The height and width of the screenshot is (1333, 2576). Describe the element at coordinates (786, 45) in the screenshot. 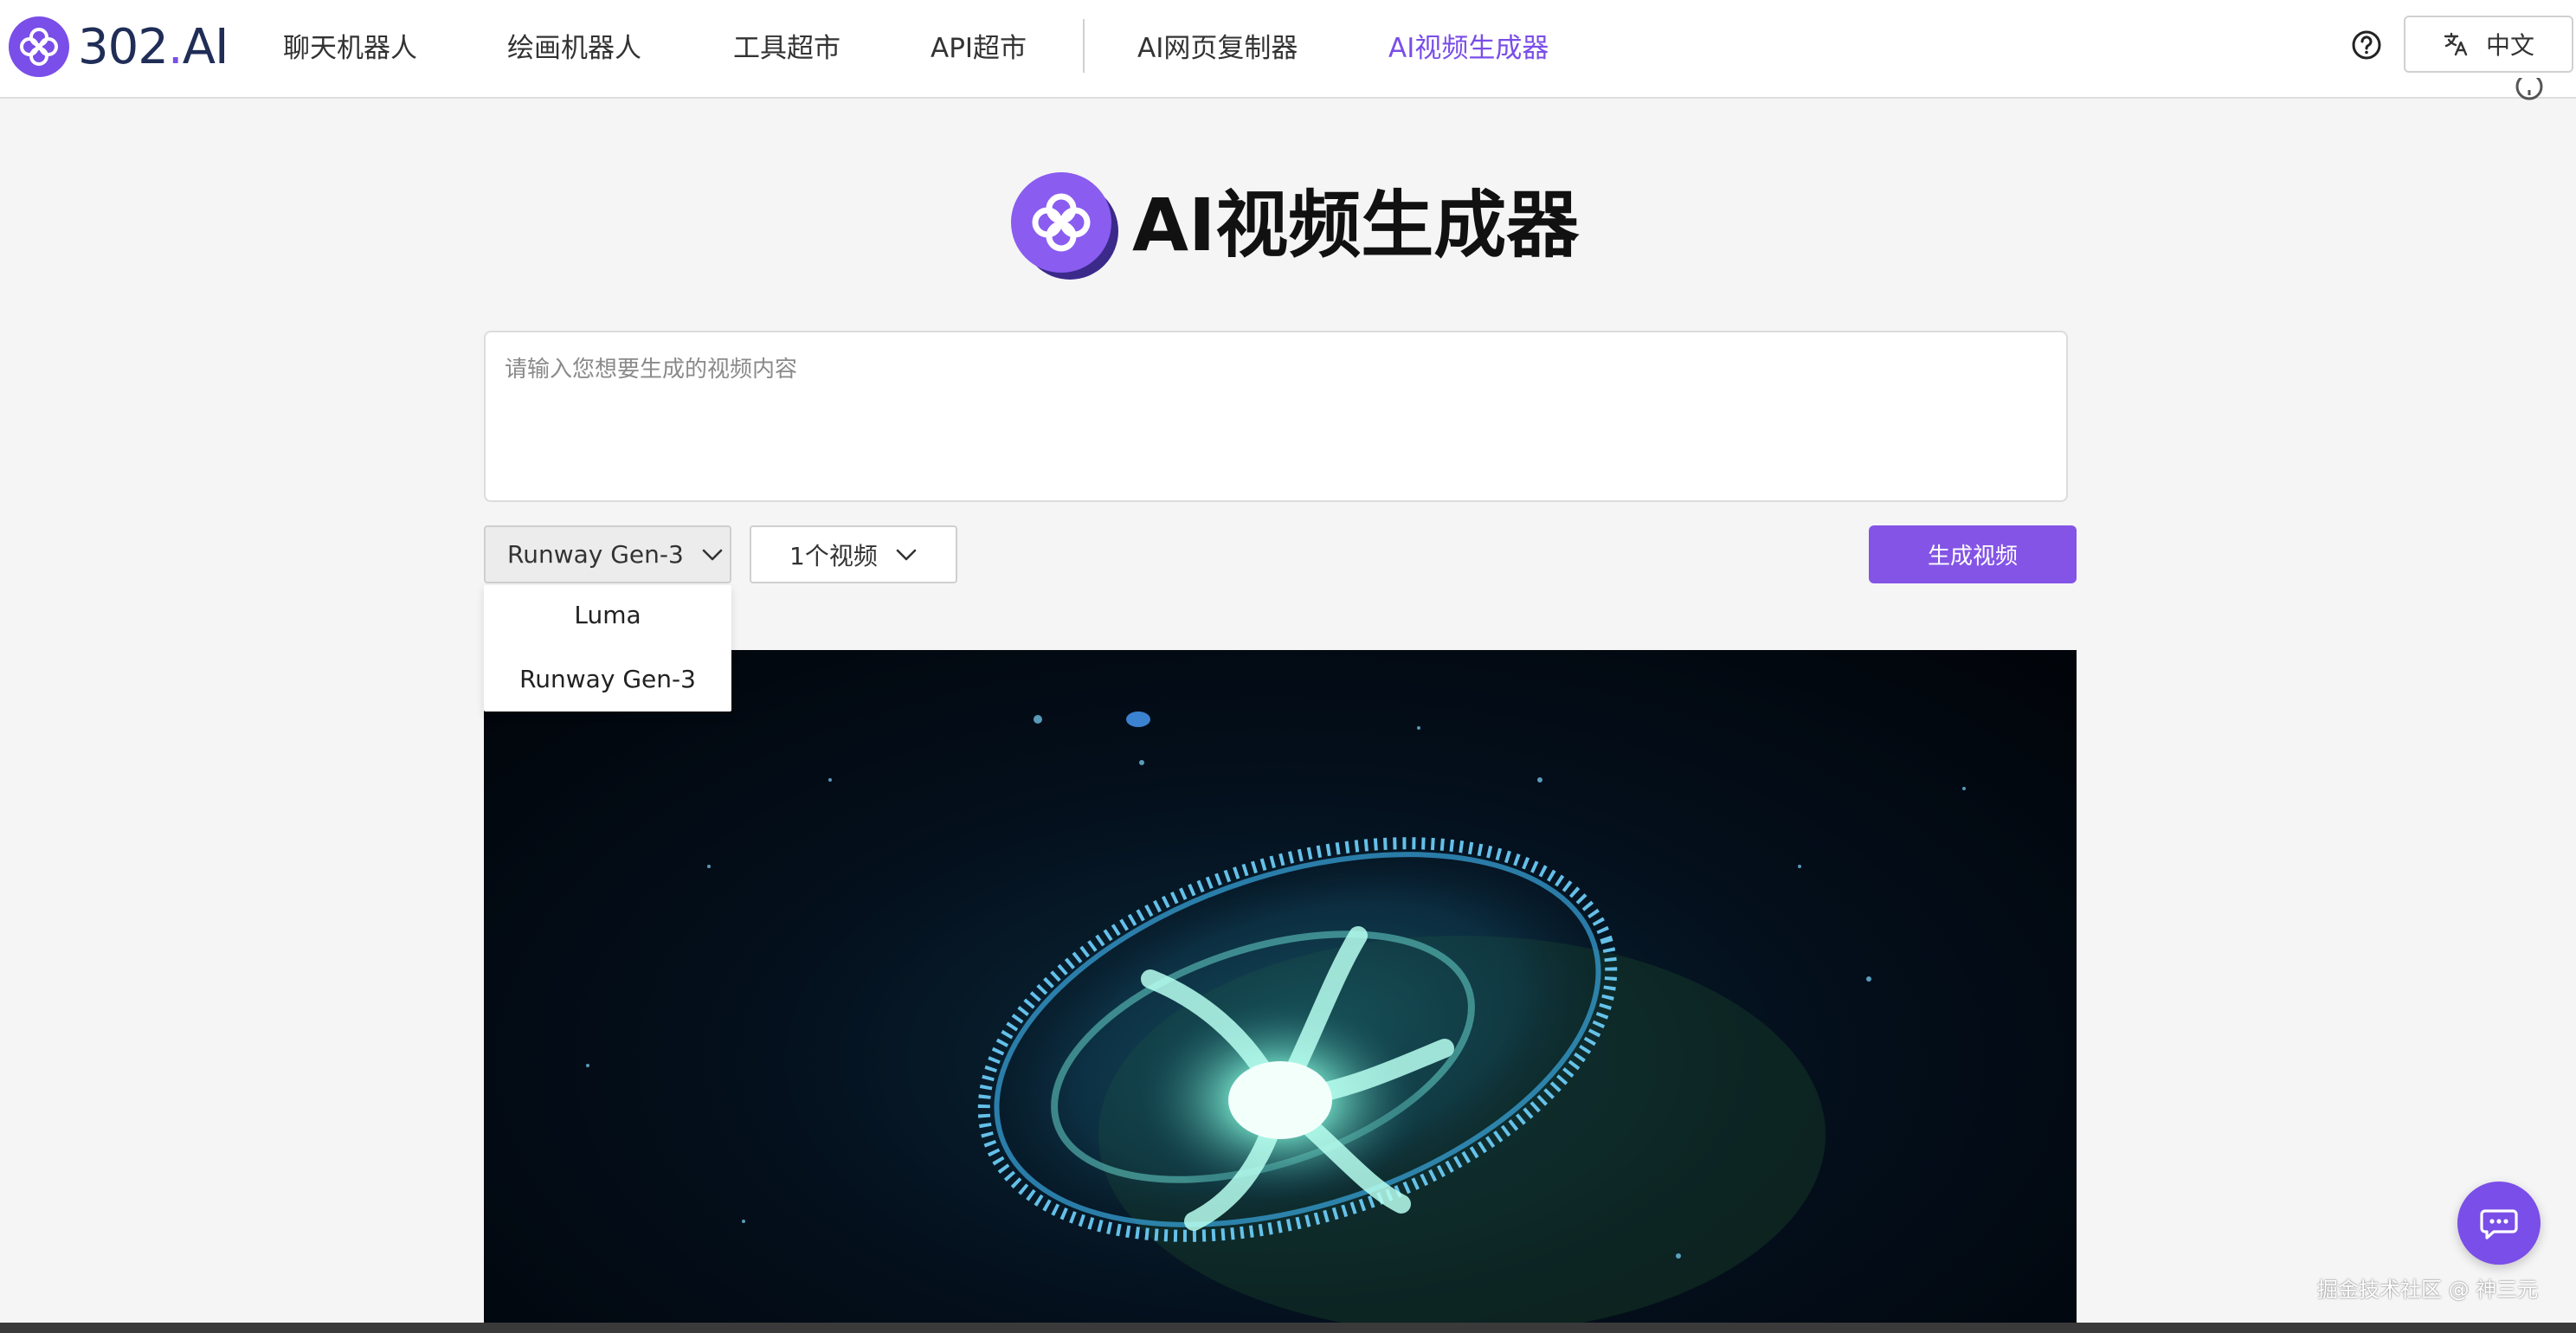

I see `nav-tool-market: 工具超市` at that location.